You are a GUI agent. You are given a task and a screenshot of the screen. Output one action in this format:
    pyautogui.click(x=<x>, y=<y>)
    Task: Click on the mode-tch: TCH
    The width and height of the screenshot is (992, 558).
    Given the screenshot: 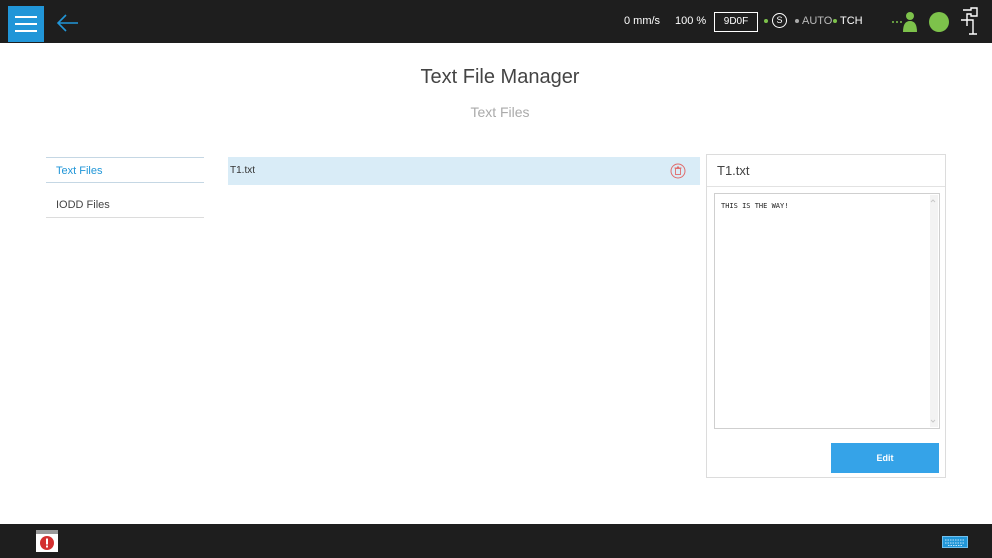 What is the action you would take?
    pyautogui.click(x=848, y=21)
    